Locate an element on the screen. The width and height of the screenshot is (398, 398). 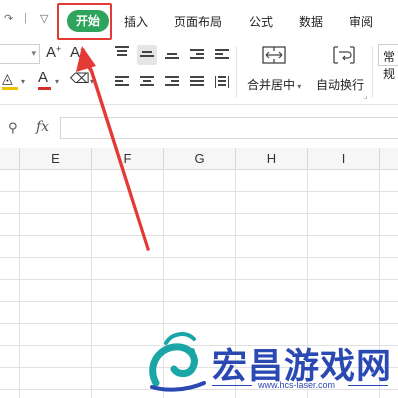
redo-icon: ↷ is located at coordinates (8, 18).